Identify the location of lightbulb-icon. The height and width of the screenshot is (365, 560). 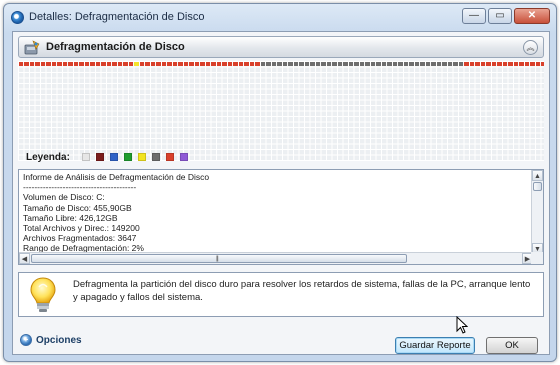
(43, 294).